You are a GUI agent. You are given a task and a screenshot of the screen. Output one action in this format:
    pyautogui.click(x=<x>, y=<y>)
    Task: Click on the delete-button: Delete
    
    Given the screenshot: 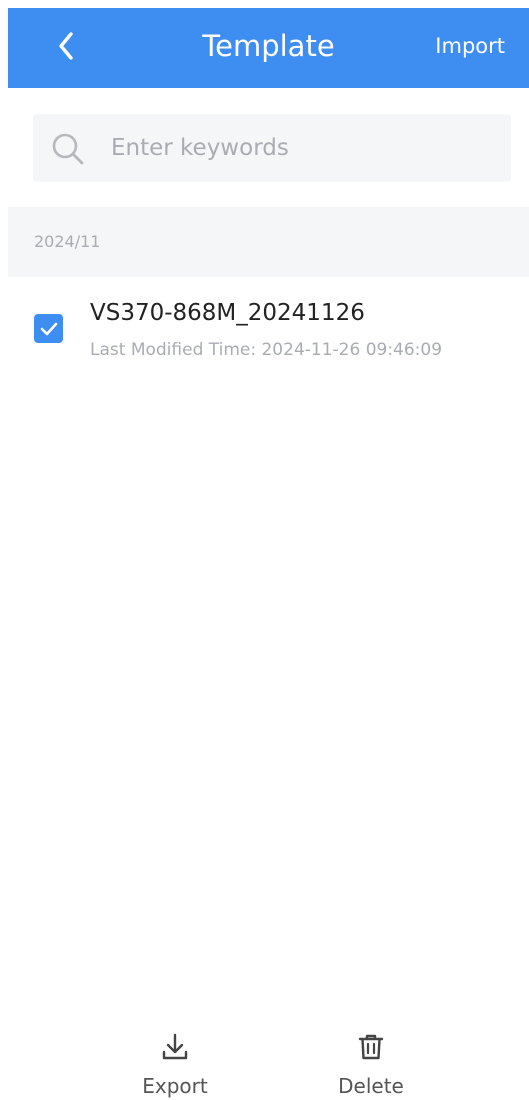 What is the action you would take?
    pyautogui.click(x=371, y=1065)
    